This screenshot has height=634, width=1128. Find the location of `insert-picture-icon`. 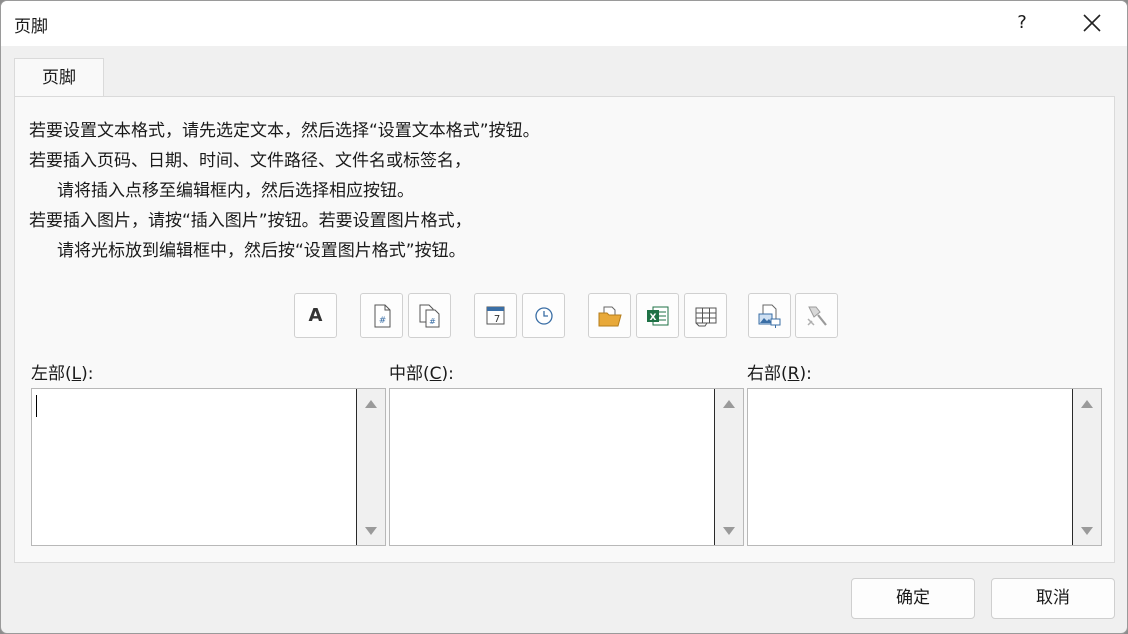

insert-picture-icon is located at coordinates (769, 316).